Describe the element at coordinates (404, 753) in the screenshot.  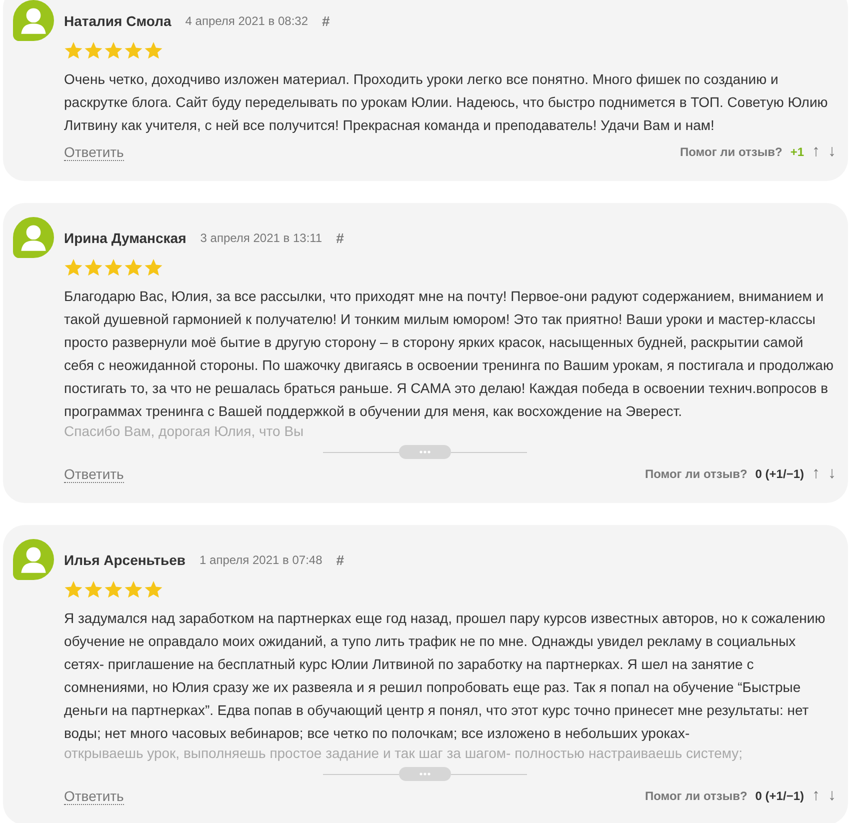
I see `faded-text: открываешь урок, выполняешь простое задание и так шаг за шагом- полностью настраиваешь систему;` at that location.